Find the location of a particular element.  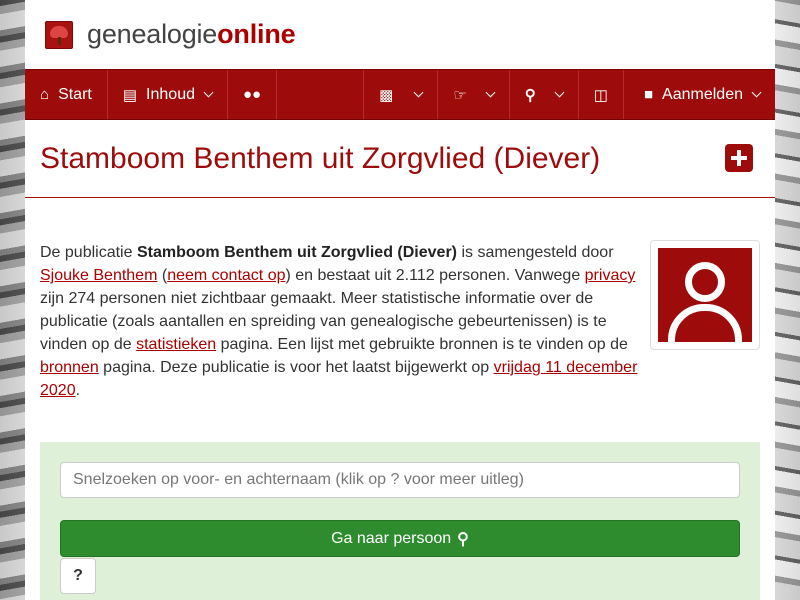

logo-bold: online is located at coordinates (256, 34).